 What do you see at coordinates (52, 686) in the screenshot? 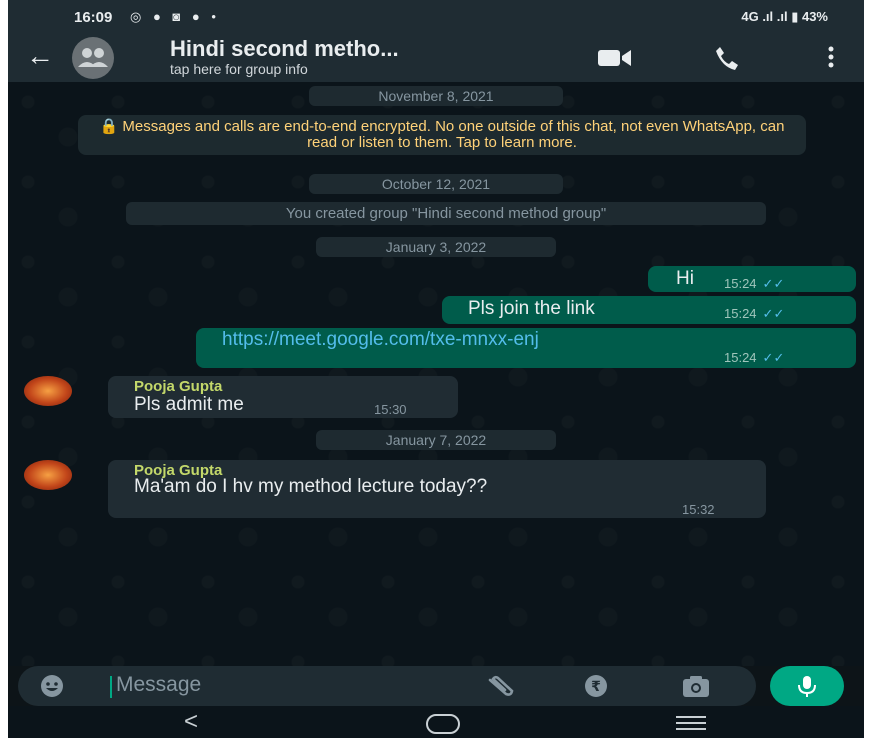
I see `emoji-icon` at bounding box center [52, 686].